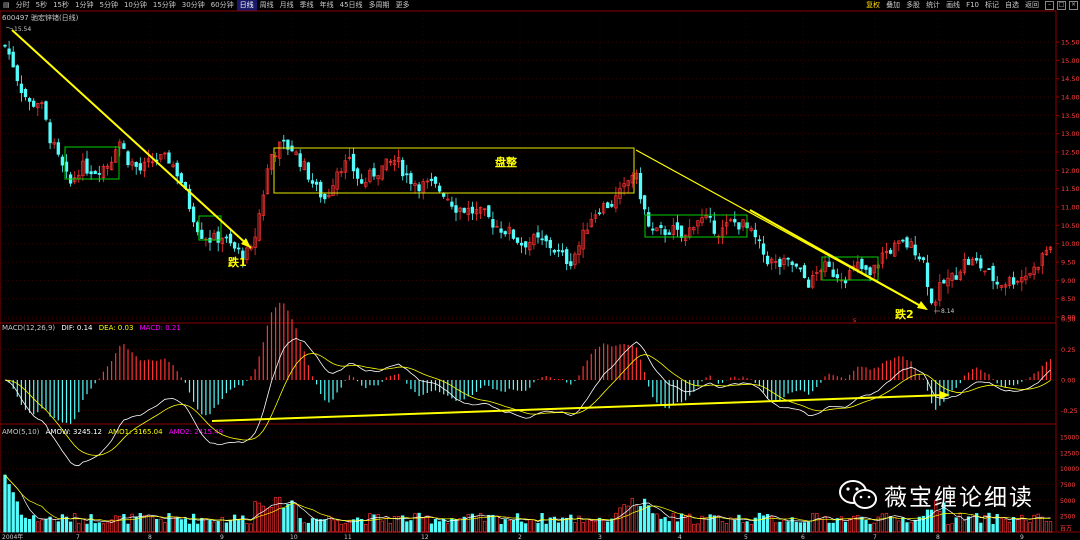 Image resolution: width=1080 pixels, height=540 pixels. I want to click on high-price-label: 15.54, so click(22, 29).